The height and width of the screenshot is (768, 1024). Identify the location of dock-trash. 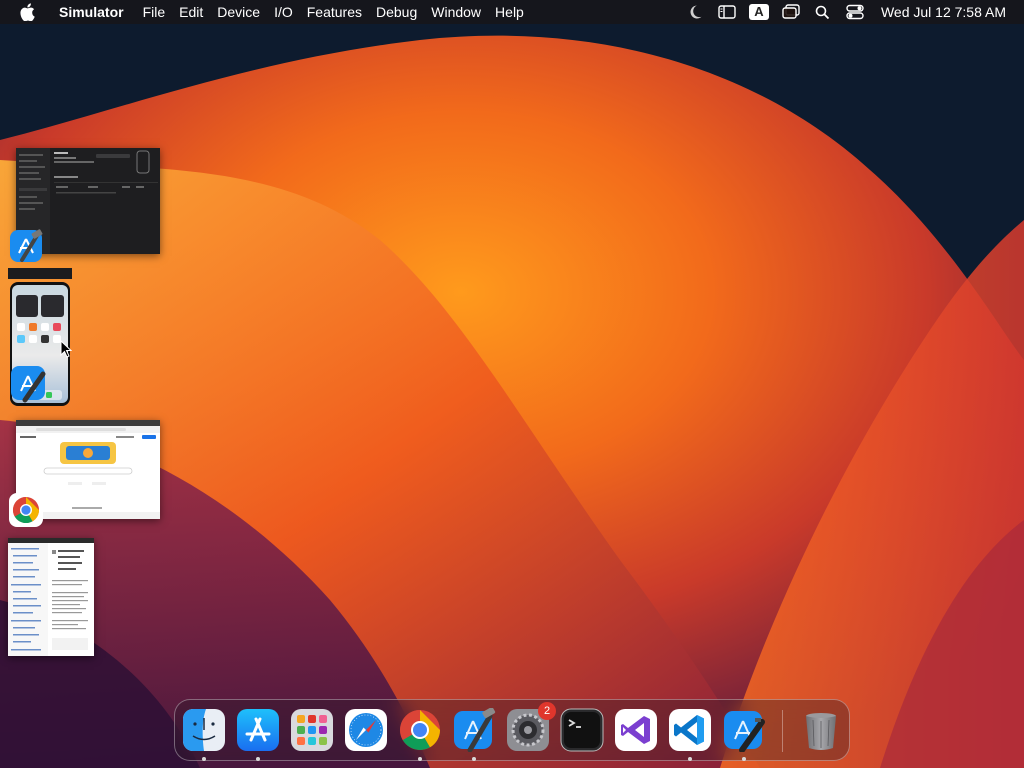
(821, 730).